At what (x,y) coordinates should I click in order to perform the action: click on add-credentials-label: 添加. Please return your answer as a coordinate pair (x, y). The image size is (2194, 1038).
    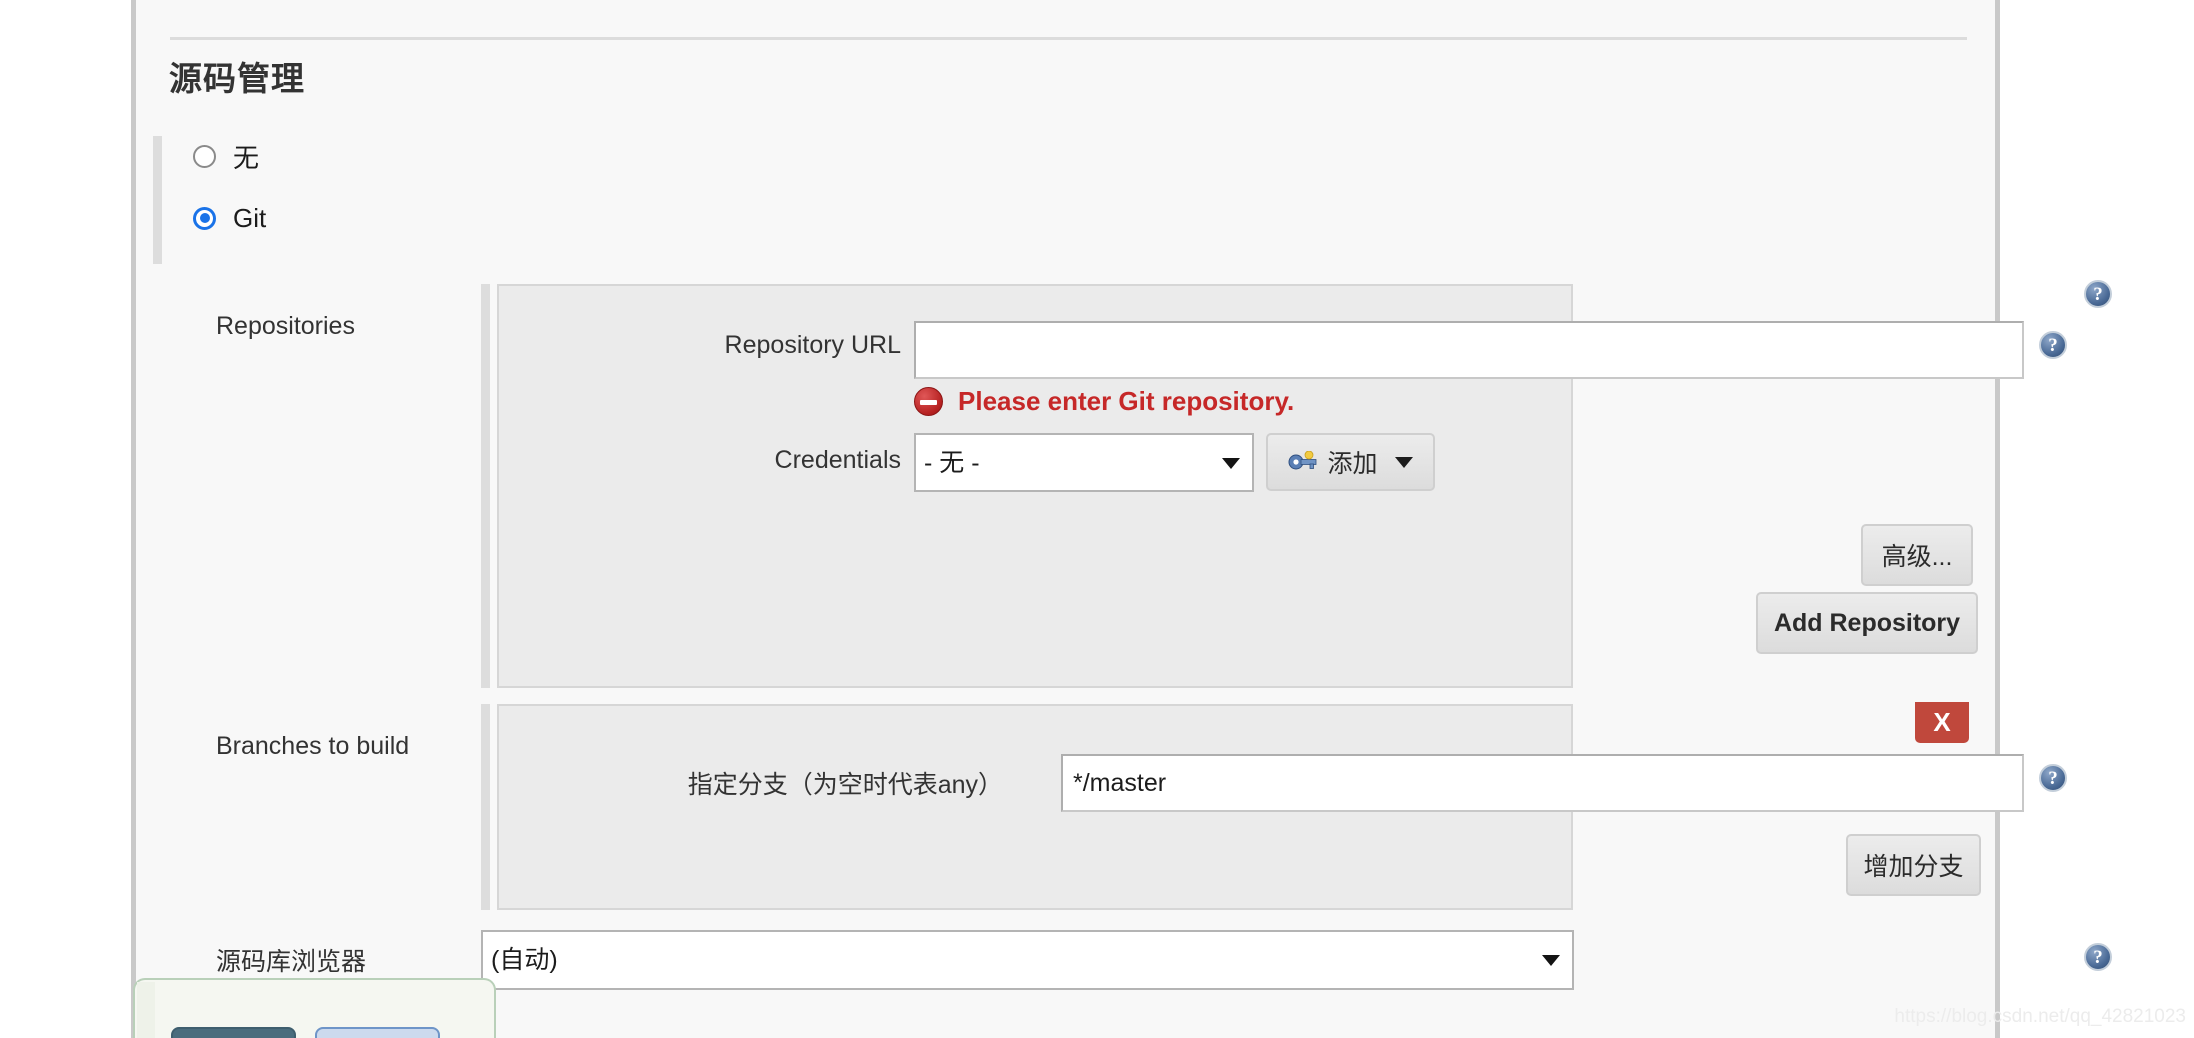
    Looking at the image, I should click on (1352, 464).